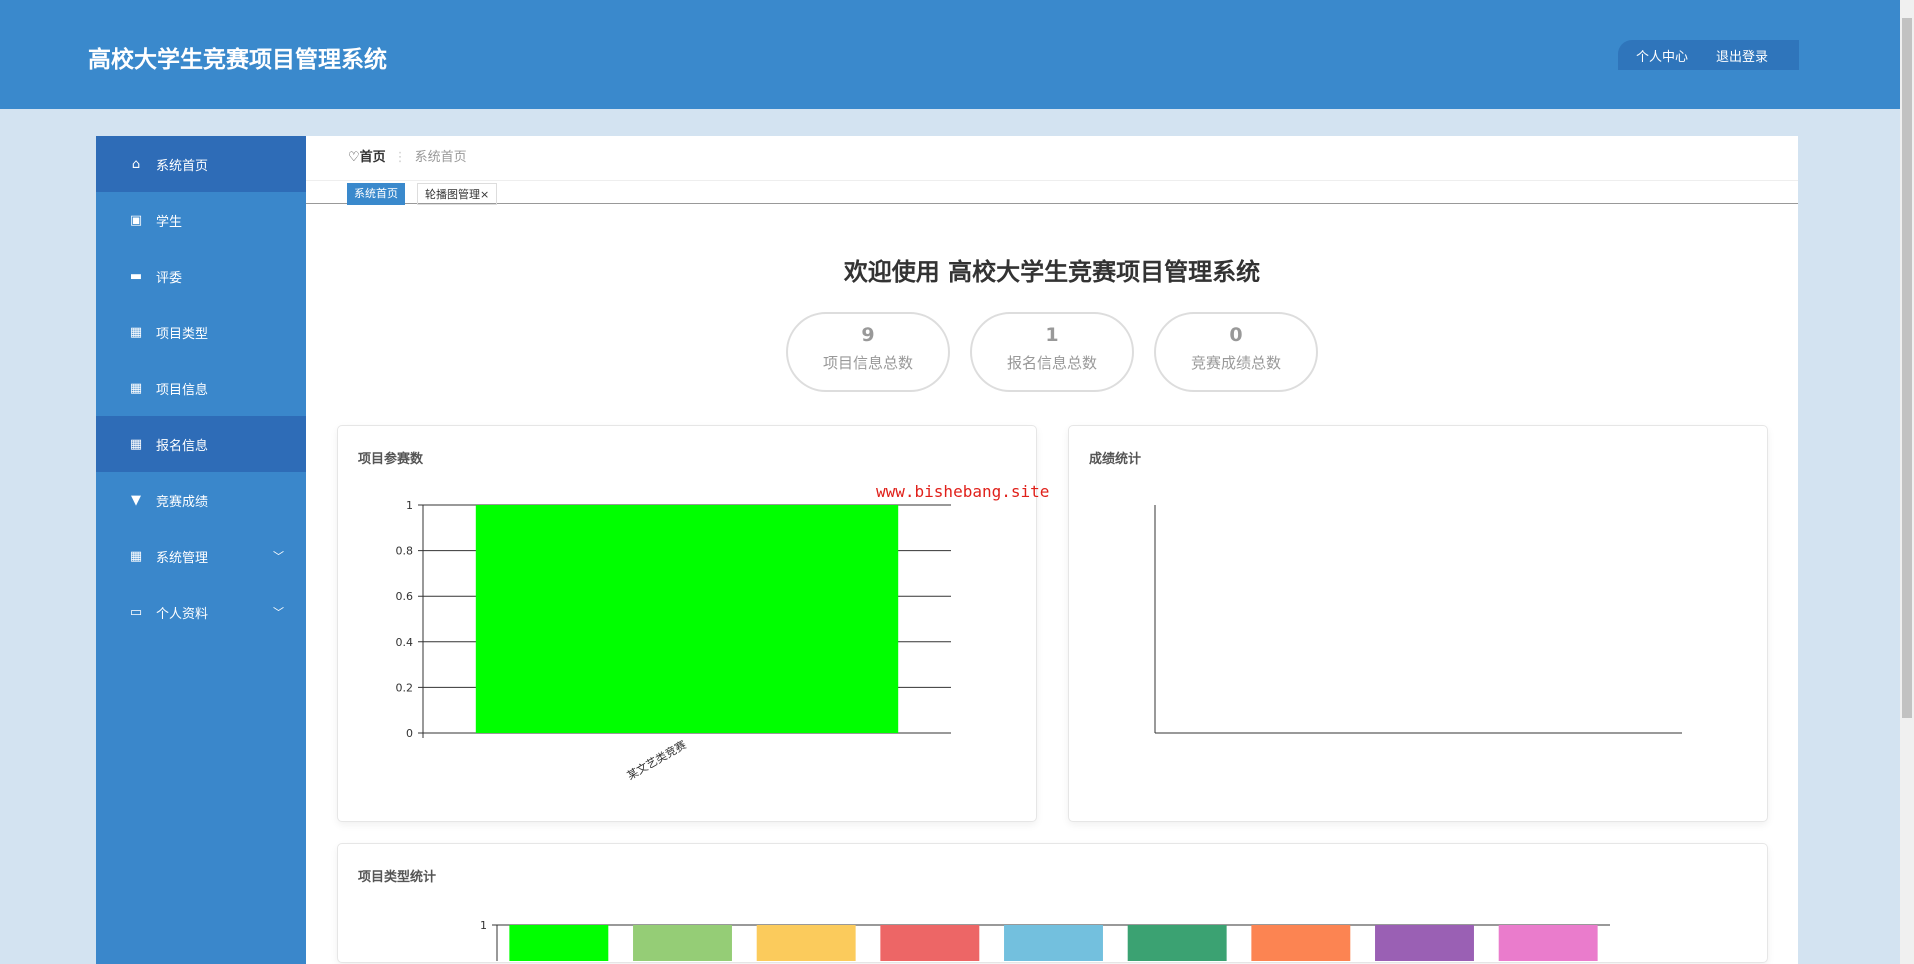 The width and height of the screenshot is (1914, 964). Describe the element at coordinates (407, 155) in the screenshot. I see `breadcrumb: ♡首页 ⋮ 系统首页` at that location.